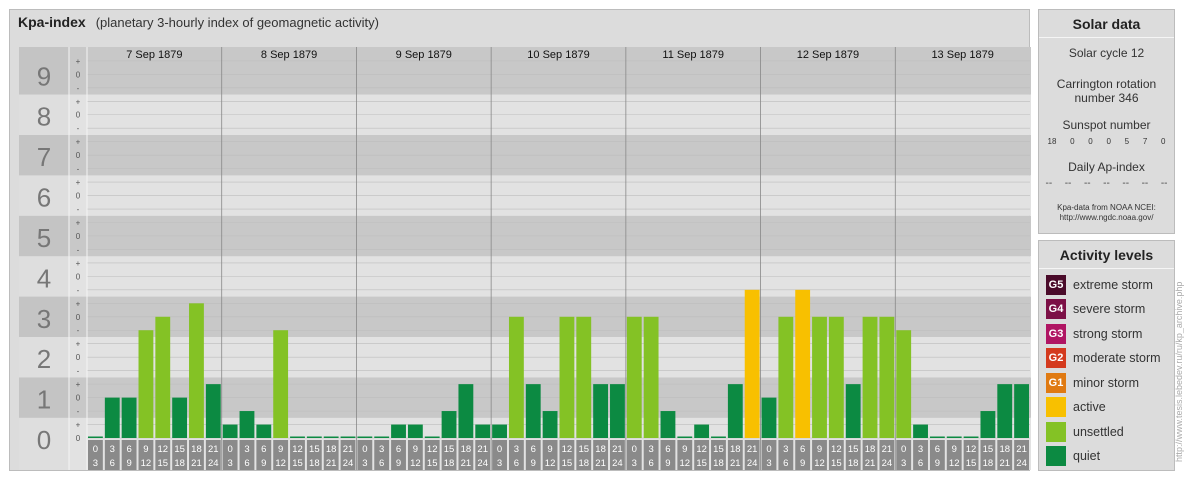 Image resolution: width=1184 pixels, height=480 pixels. I want to click on interval-start-label: 0, so click(499, 449).